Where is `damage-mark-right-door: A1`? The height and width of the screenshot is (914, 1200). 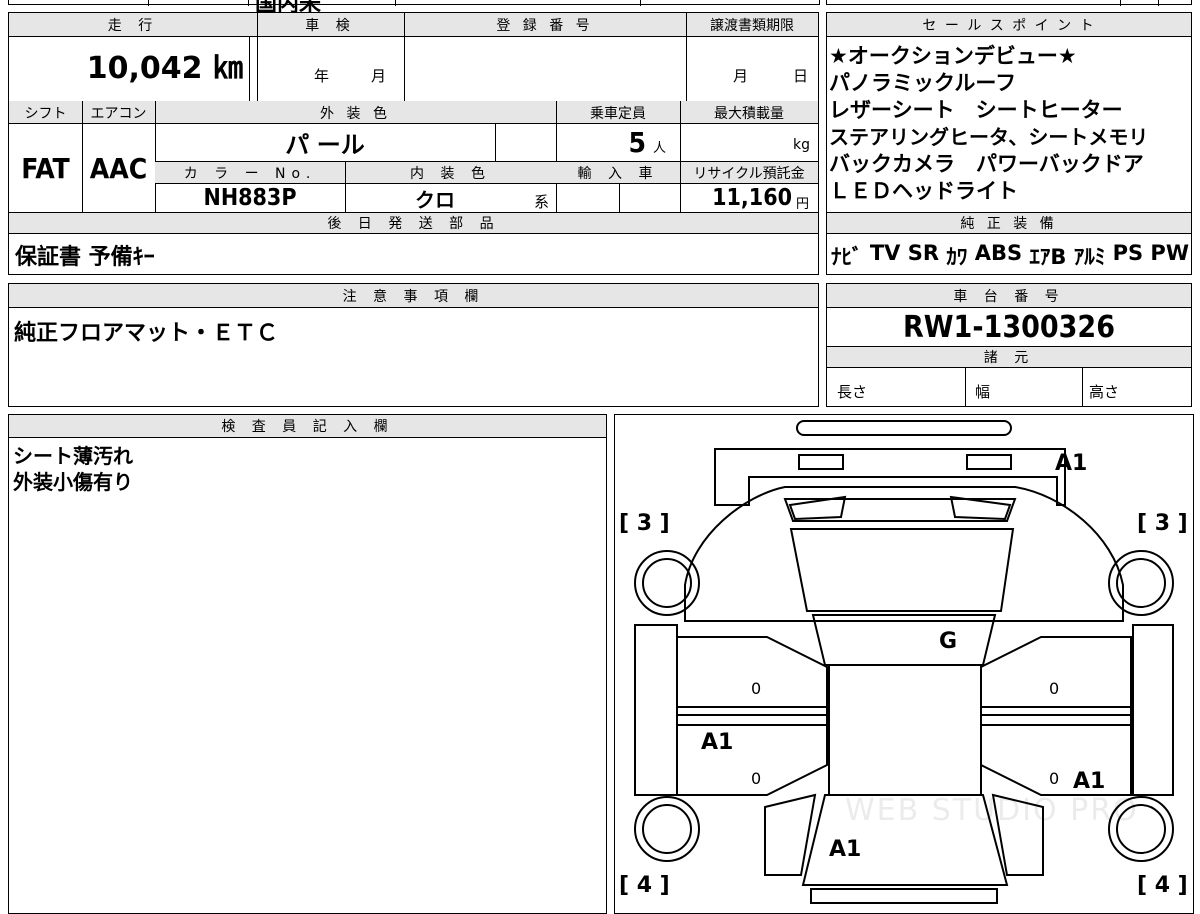 damage-mark-right-door: A1 is located at coordinates (1089, 781).